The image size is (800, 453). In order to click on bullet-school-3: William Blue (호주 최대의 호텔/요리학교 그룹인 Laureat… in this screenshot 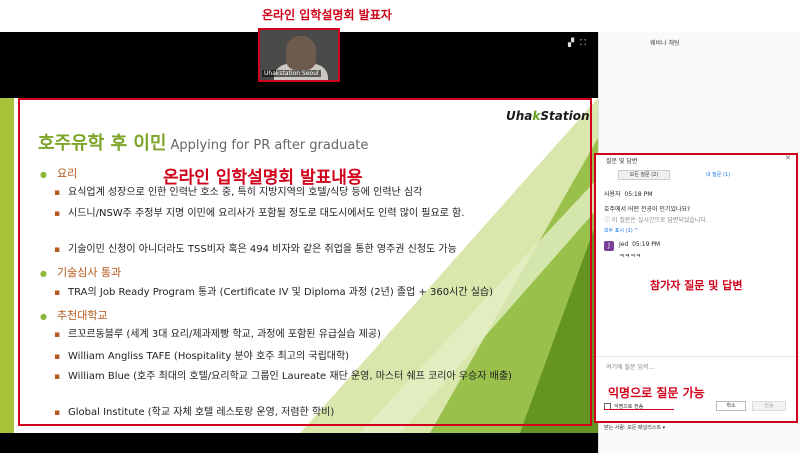, I will do `click(296, 377)`.